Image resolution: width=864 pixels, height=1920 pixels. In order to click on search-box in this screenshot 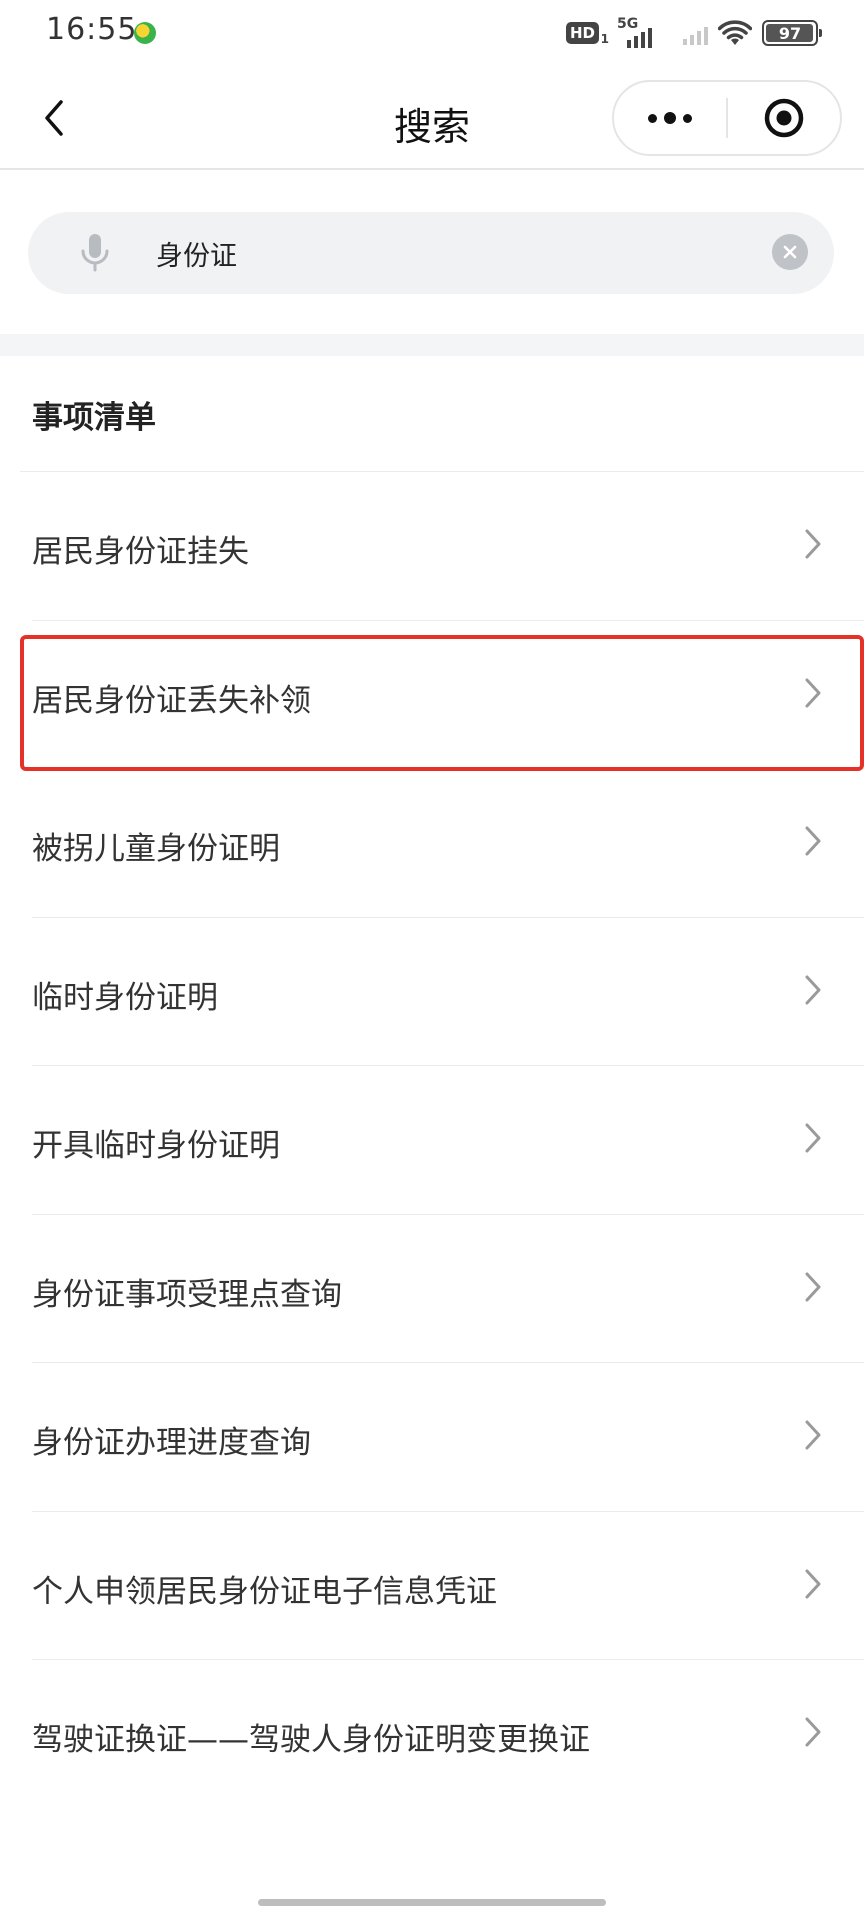, I will do `click(431, 253)`.